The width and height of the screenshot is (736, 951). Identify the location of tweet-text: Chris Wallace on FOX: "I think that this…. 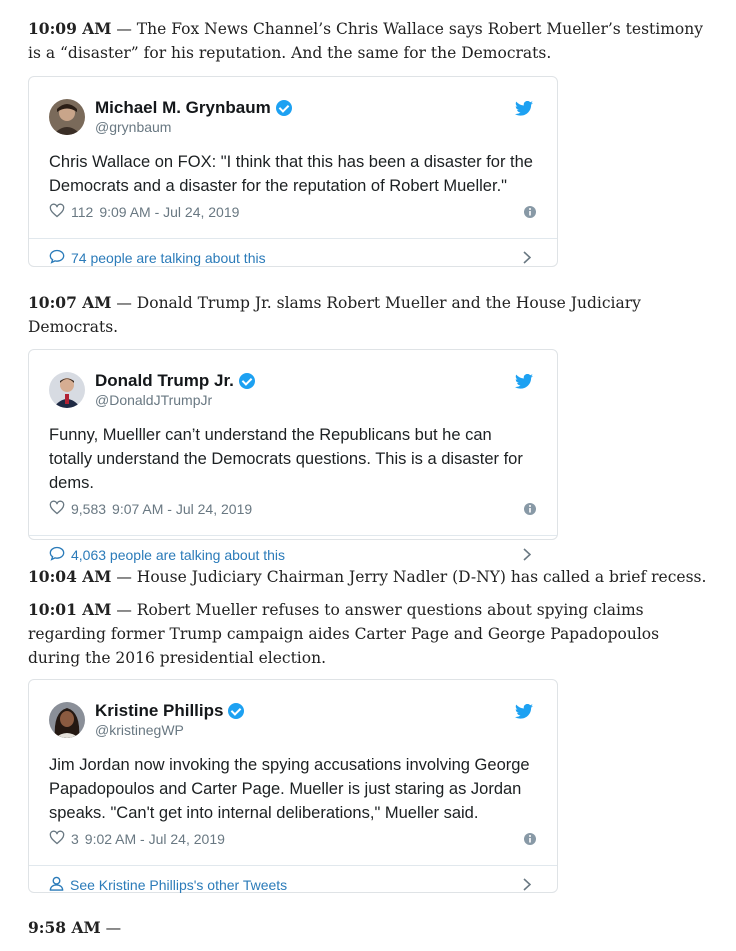
(291, 174).